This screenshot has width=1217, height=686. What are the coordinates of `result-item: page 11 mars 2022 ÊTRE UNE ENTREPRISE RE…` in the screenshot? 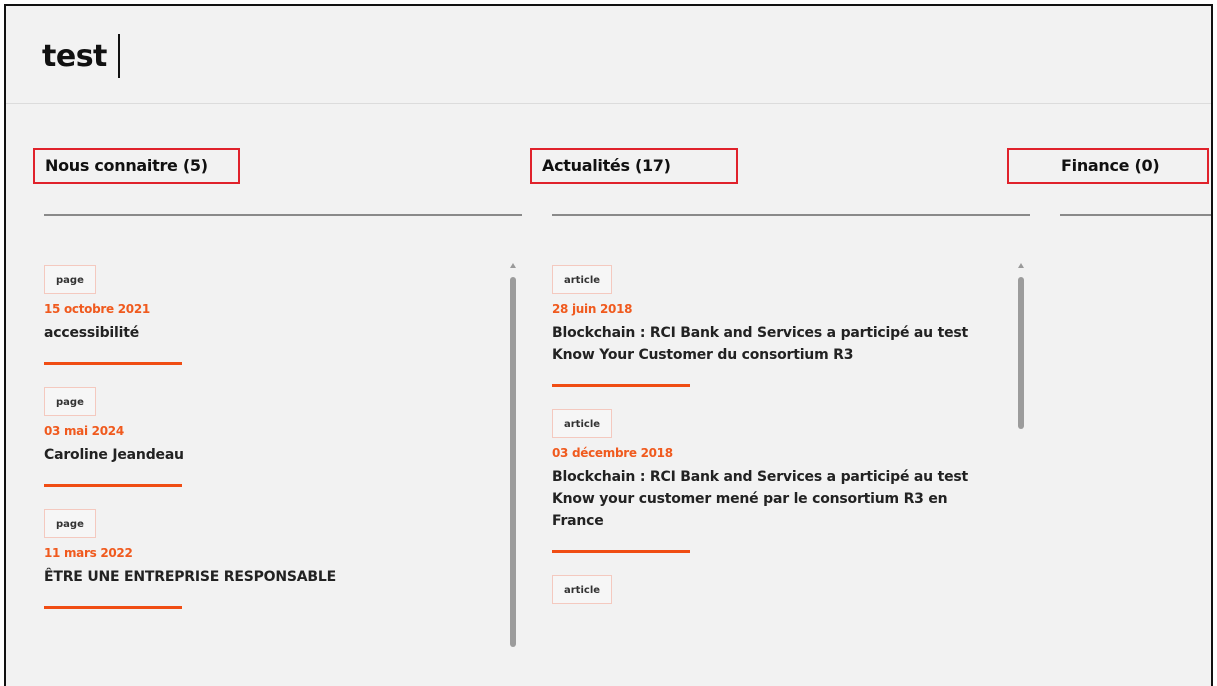 It's located at (269, 559).